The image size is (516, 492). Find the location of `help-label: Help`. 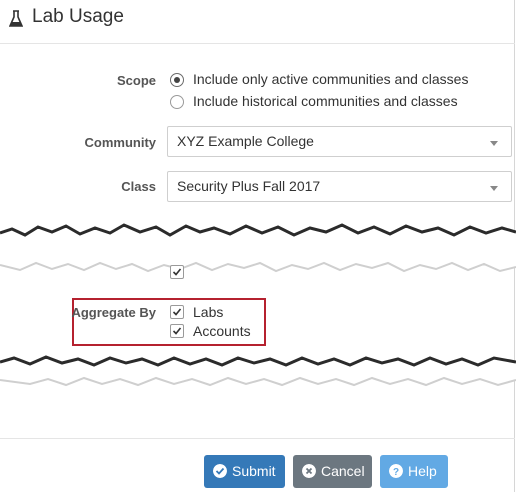

help-label: Help is located at coordinates (422, 471).